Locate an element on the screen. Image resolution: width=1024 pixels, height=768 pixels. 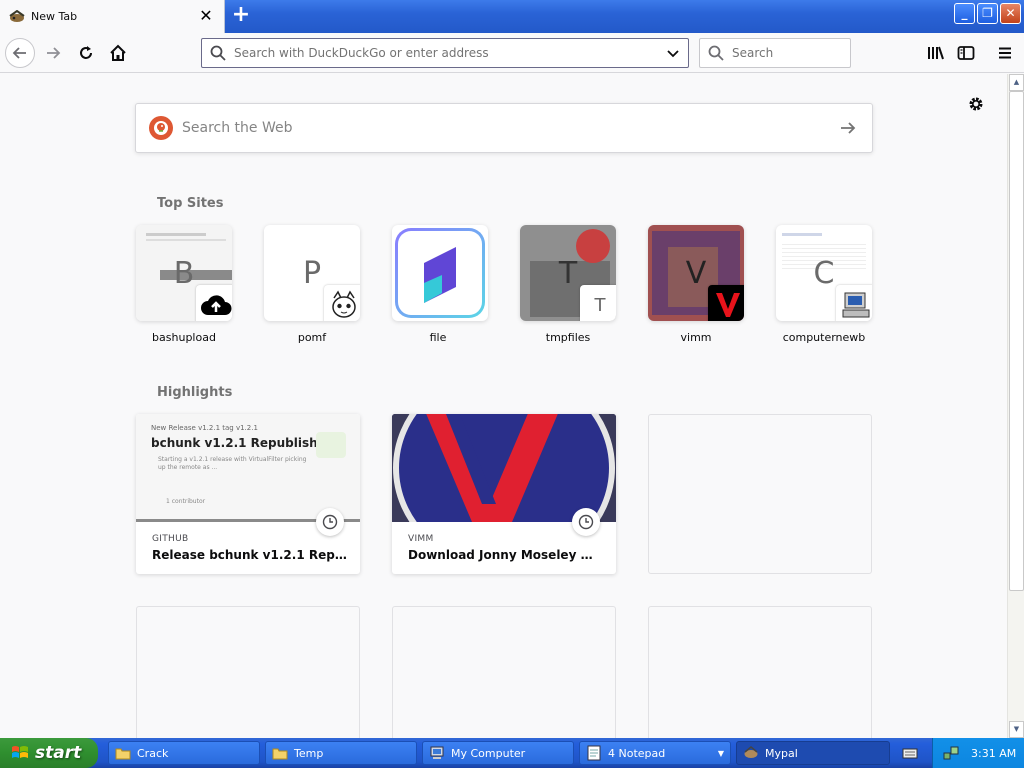
back-button is located at coordinates (20, 53).